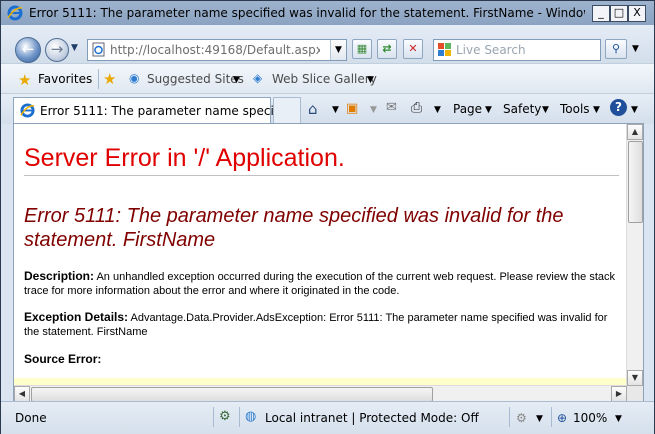 This screenshot has width=655, height=434. I want to click on search-box, so click(517, 50).